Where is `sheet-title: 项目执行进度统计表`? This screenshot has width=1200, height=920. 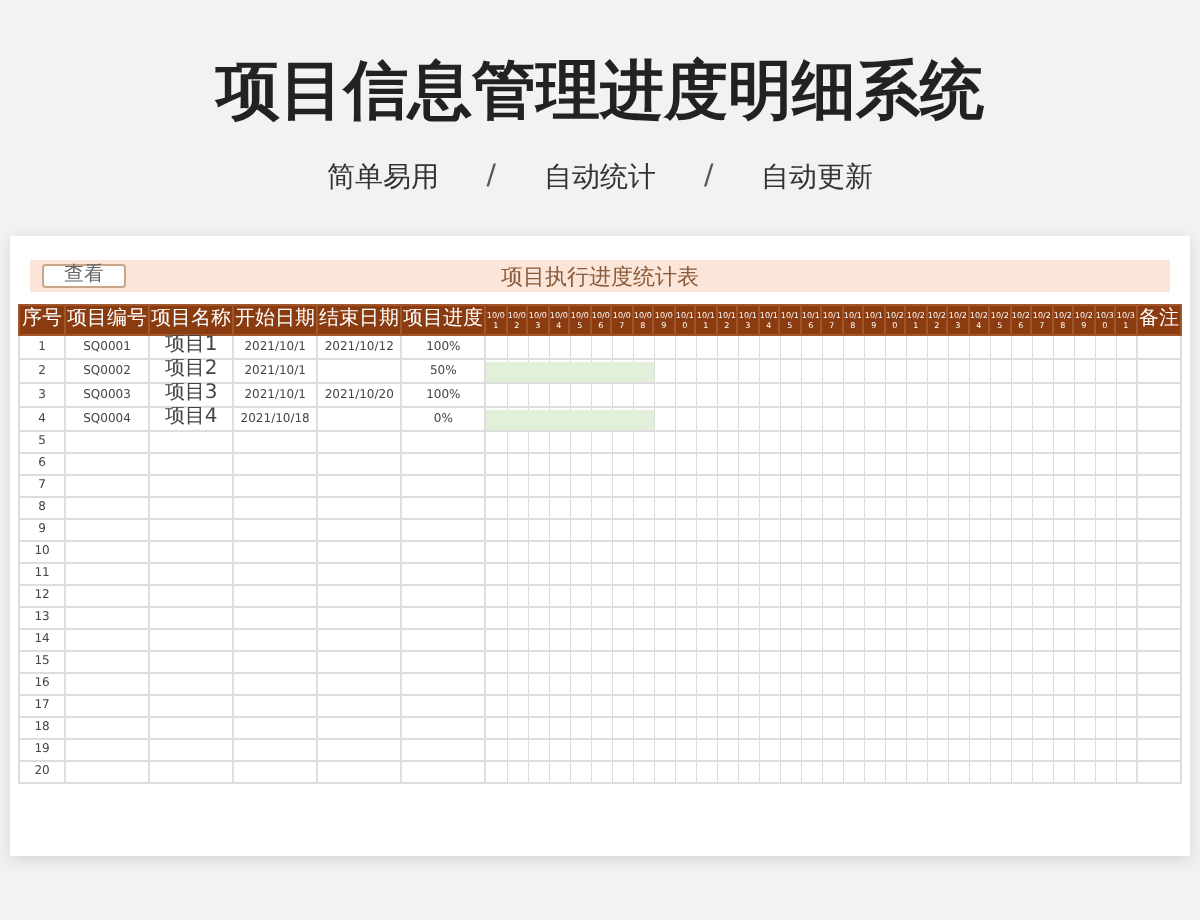
sheet-title: 项目执行进度统计表 is located at coordinates (600, 276).